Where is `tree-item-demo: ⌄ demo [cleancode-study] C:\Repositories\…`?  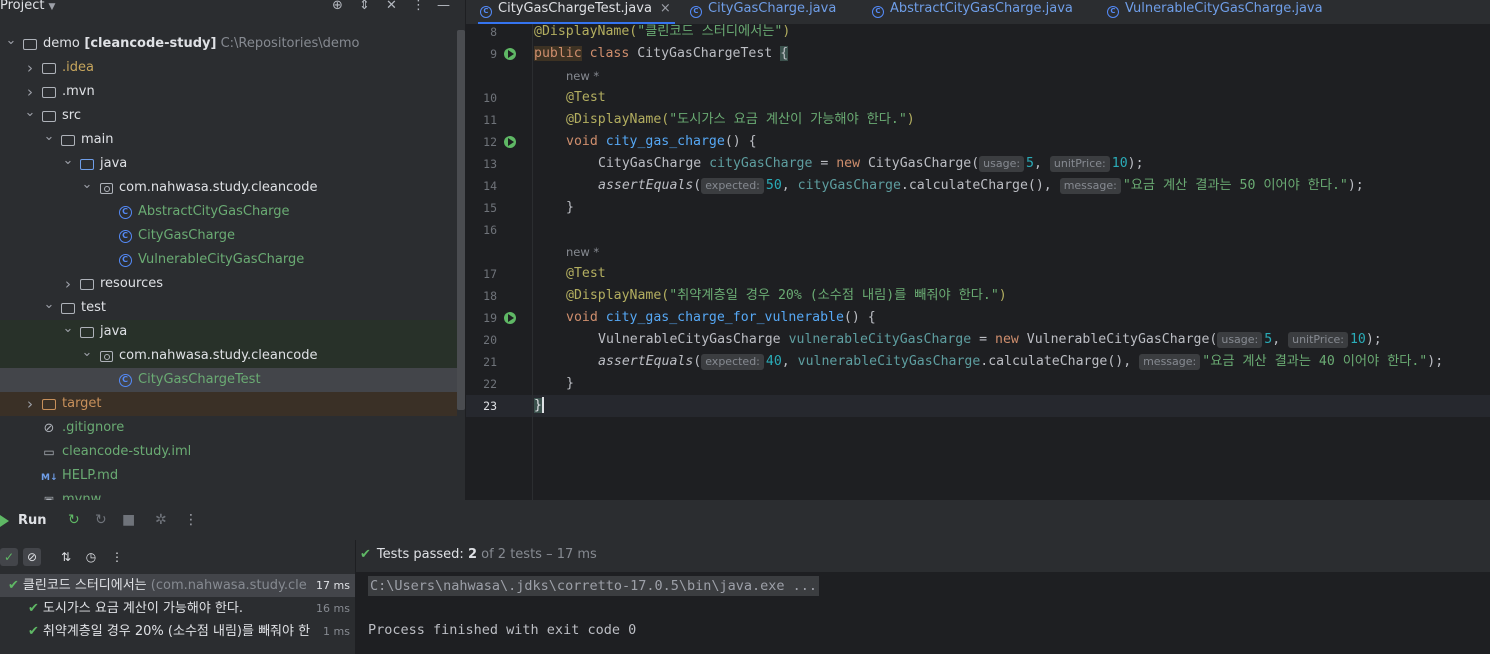
tree-item-demo: ⌄ demo [cleancode-study] C:\Repositories\… is located at coordinates (228, 44).